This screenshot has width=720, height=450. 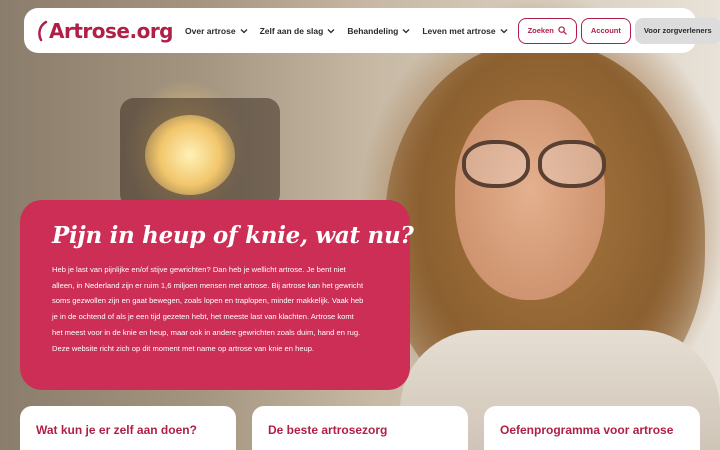 What do you see at coordinates (540, 30) in the screenshot?
I see `search-button-label: Zoeken` at bounding box center [540, 30].